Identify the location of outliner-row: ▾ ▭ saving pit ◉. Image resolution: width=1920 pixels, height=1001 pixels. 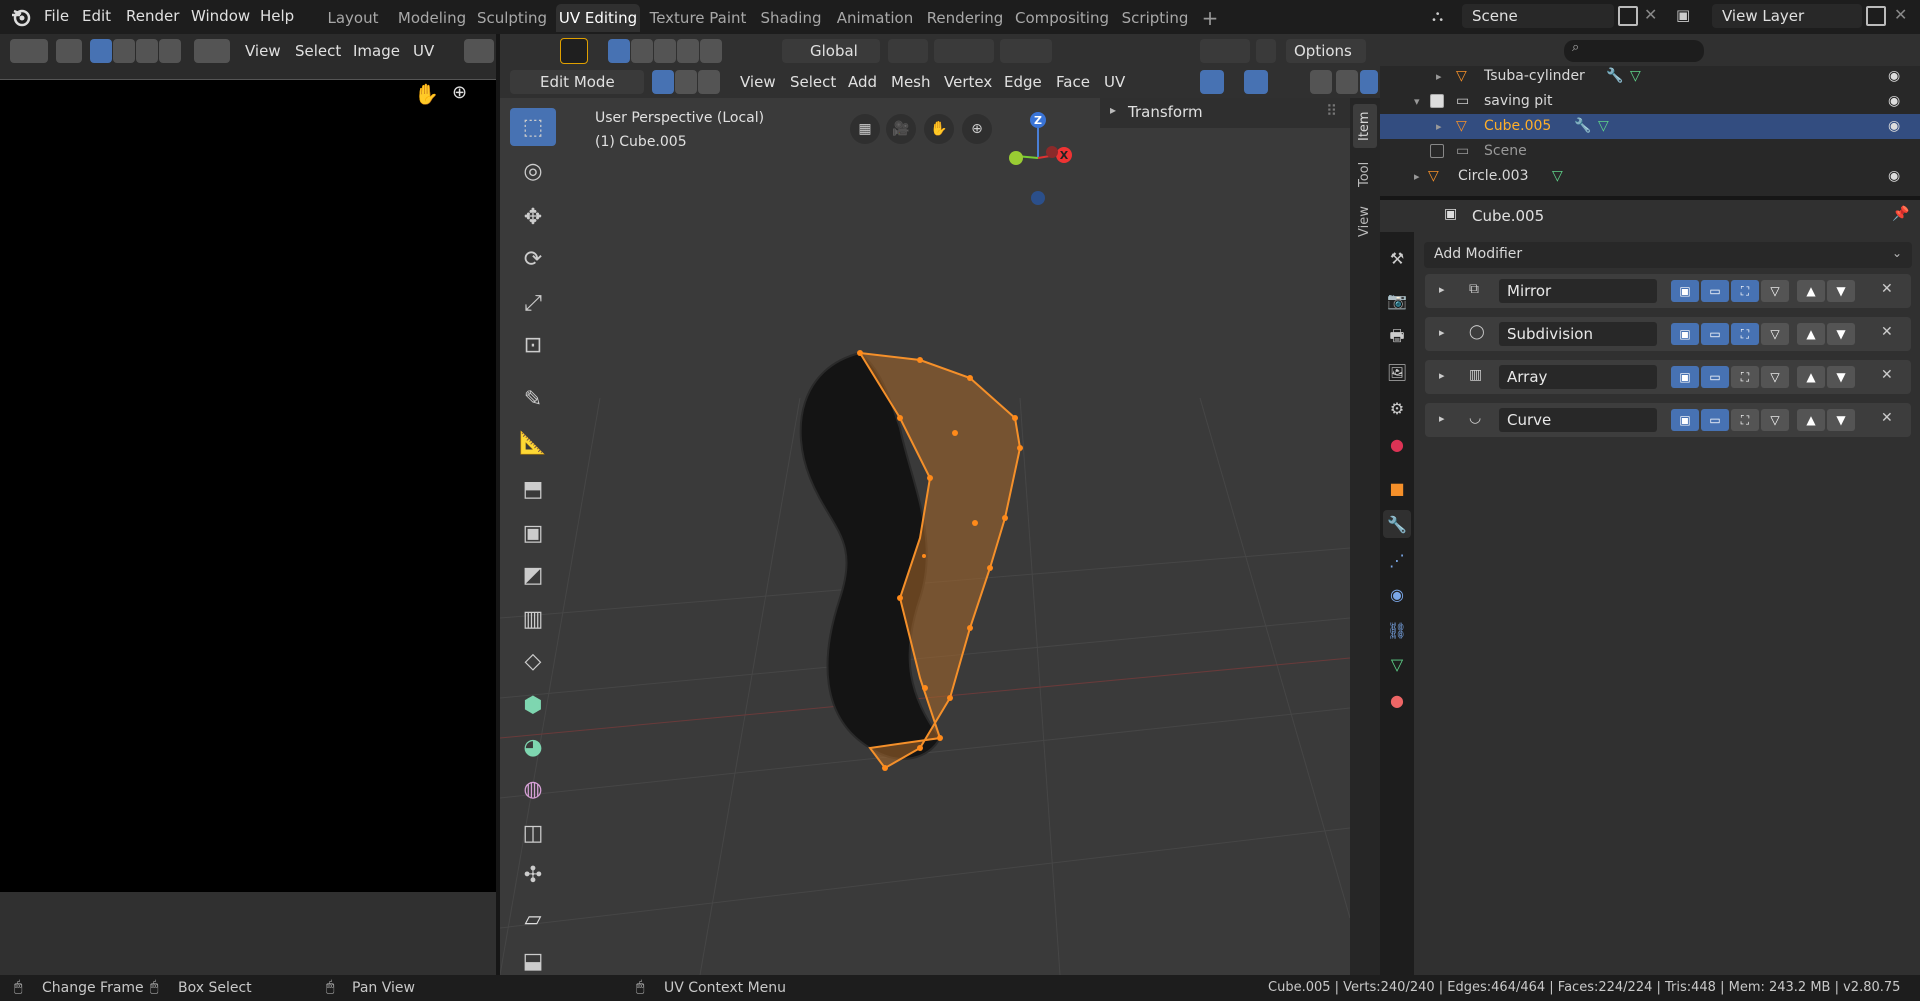
(1650, 101).